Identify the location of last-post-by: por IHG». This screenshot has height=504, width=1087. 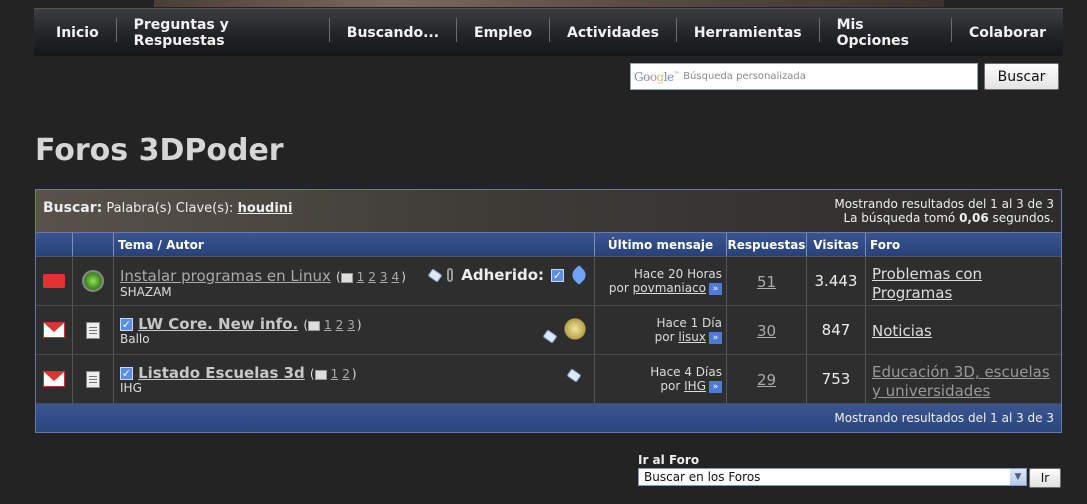
(658, 386).